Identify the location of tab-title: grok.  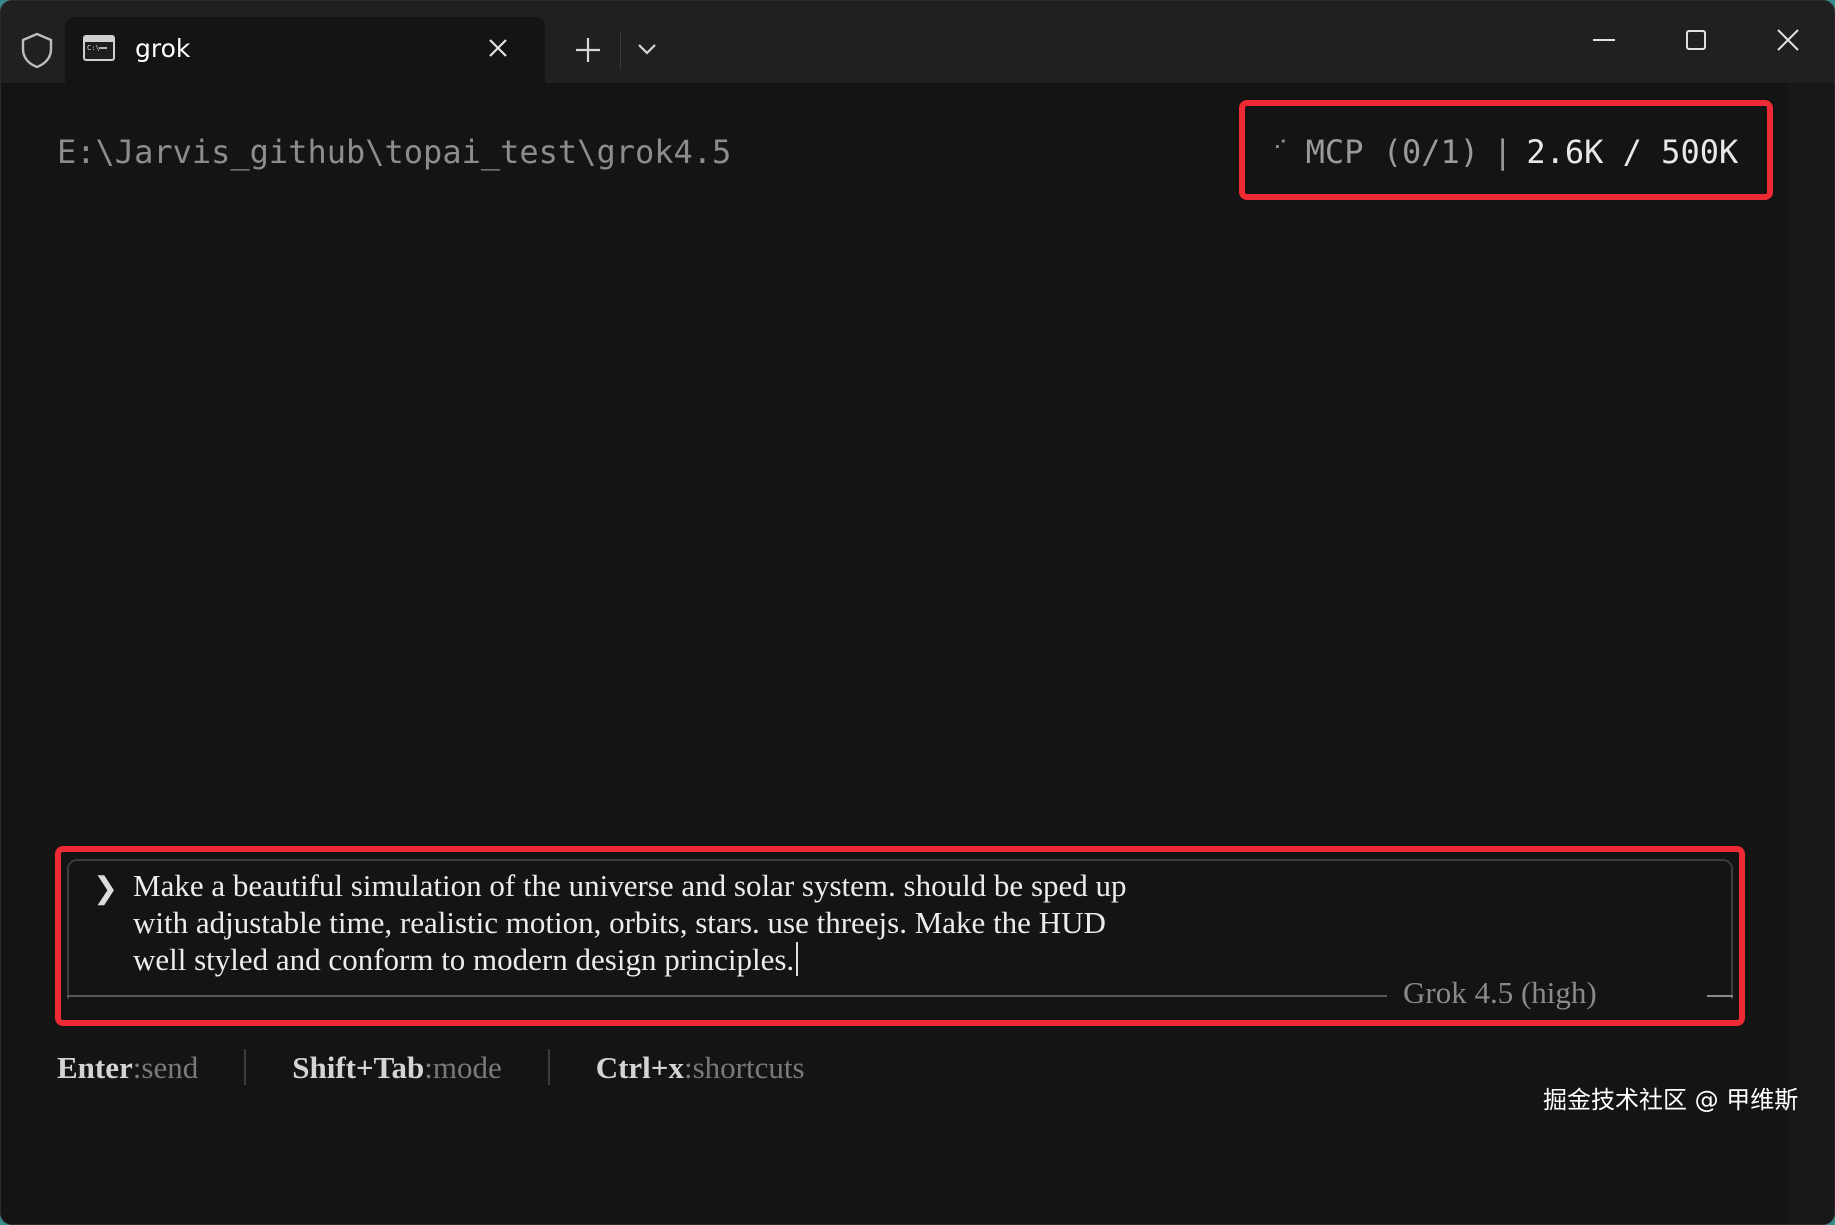
(163, 48).